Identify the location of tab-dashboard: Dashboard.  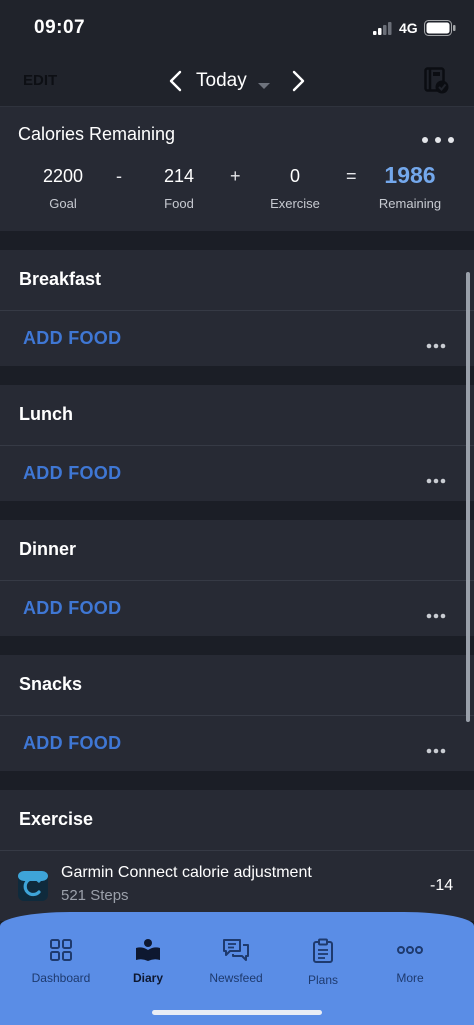
(61, 961).